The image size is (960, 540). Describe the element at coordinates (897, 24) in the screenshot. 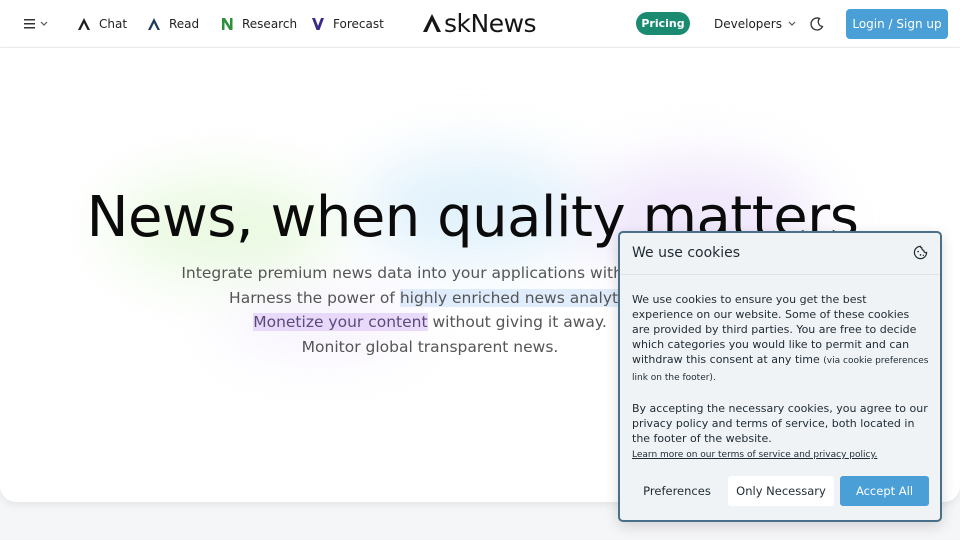

I see `login-signup-button: Login / Sign up` at that location.